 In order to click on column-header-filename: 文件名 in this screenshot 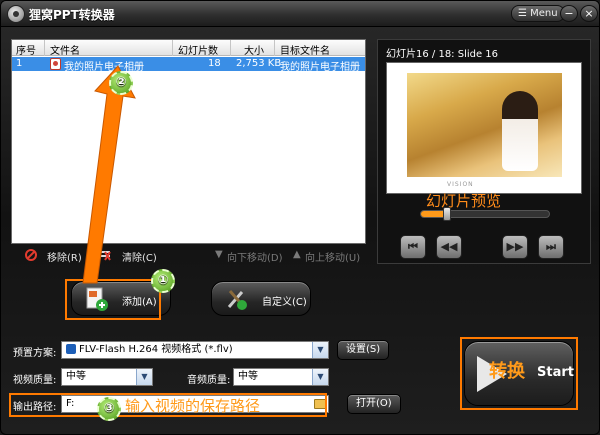, I will do `click(65, 49)`.